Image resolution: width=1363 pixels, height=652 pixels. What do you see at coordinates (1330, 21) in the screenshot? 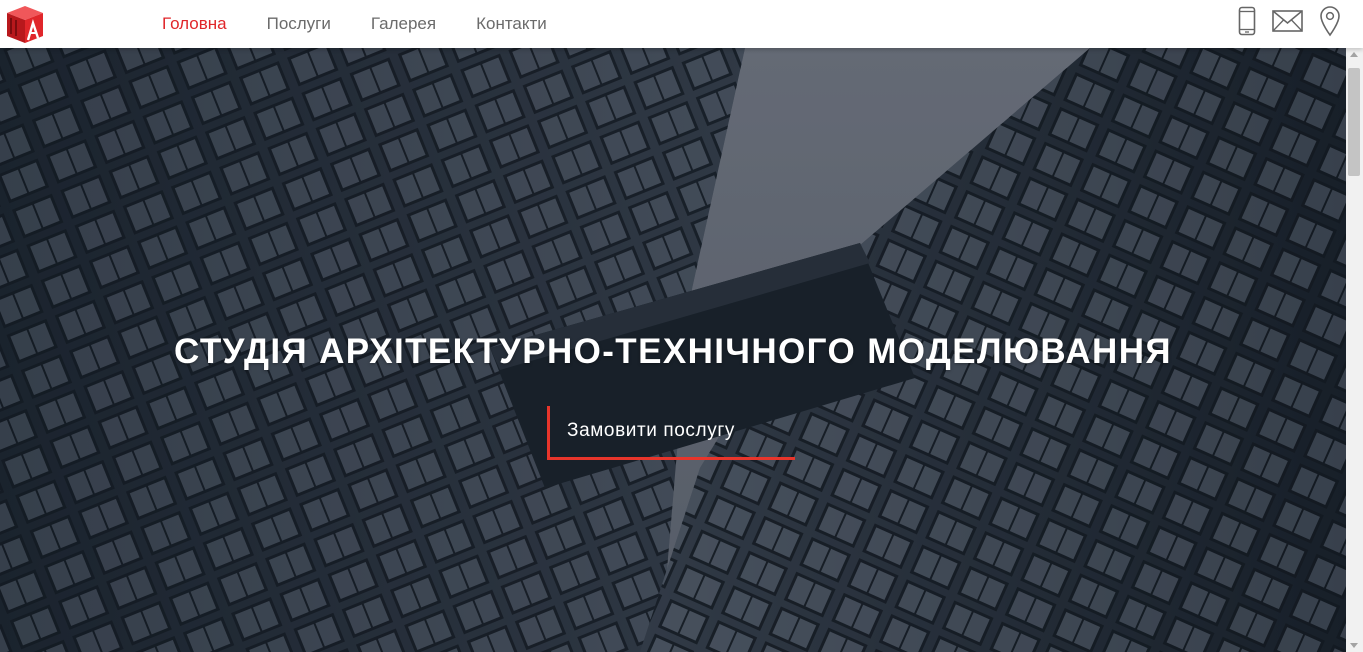
I see `location-pin-icon` at bounding box center [1330, 21].